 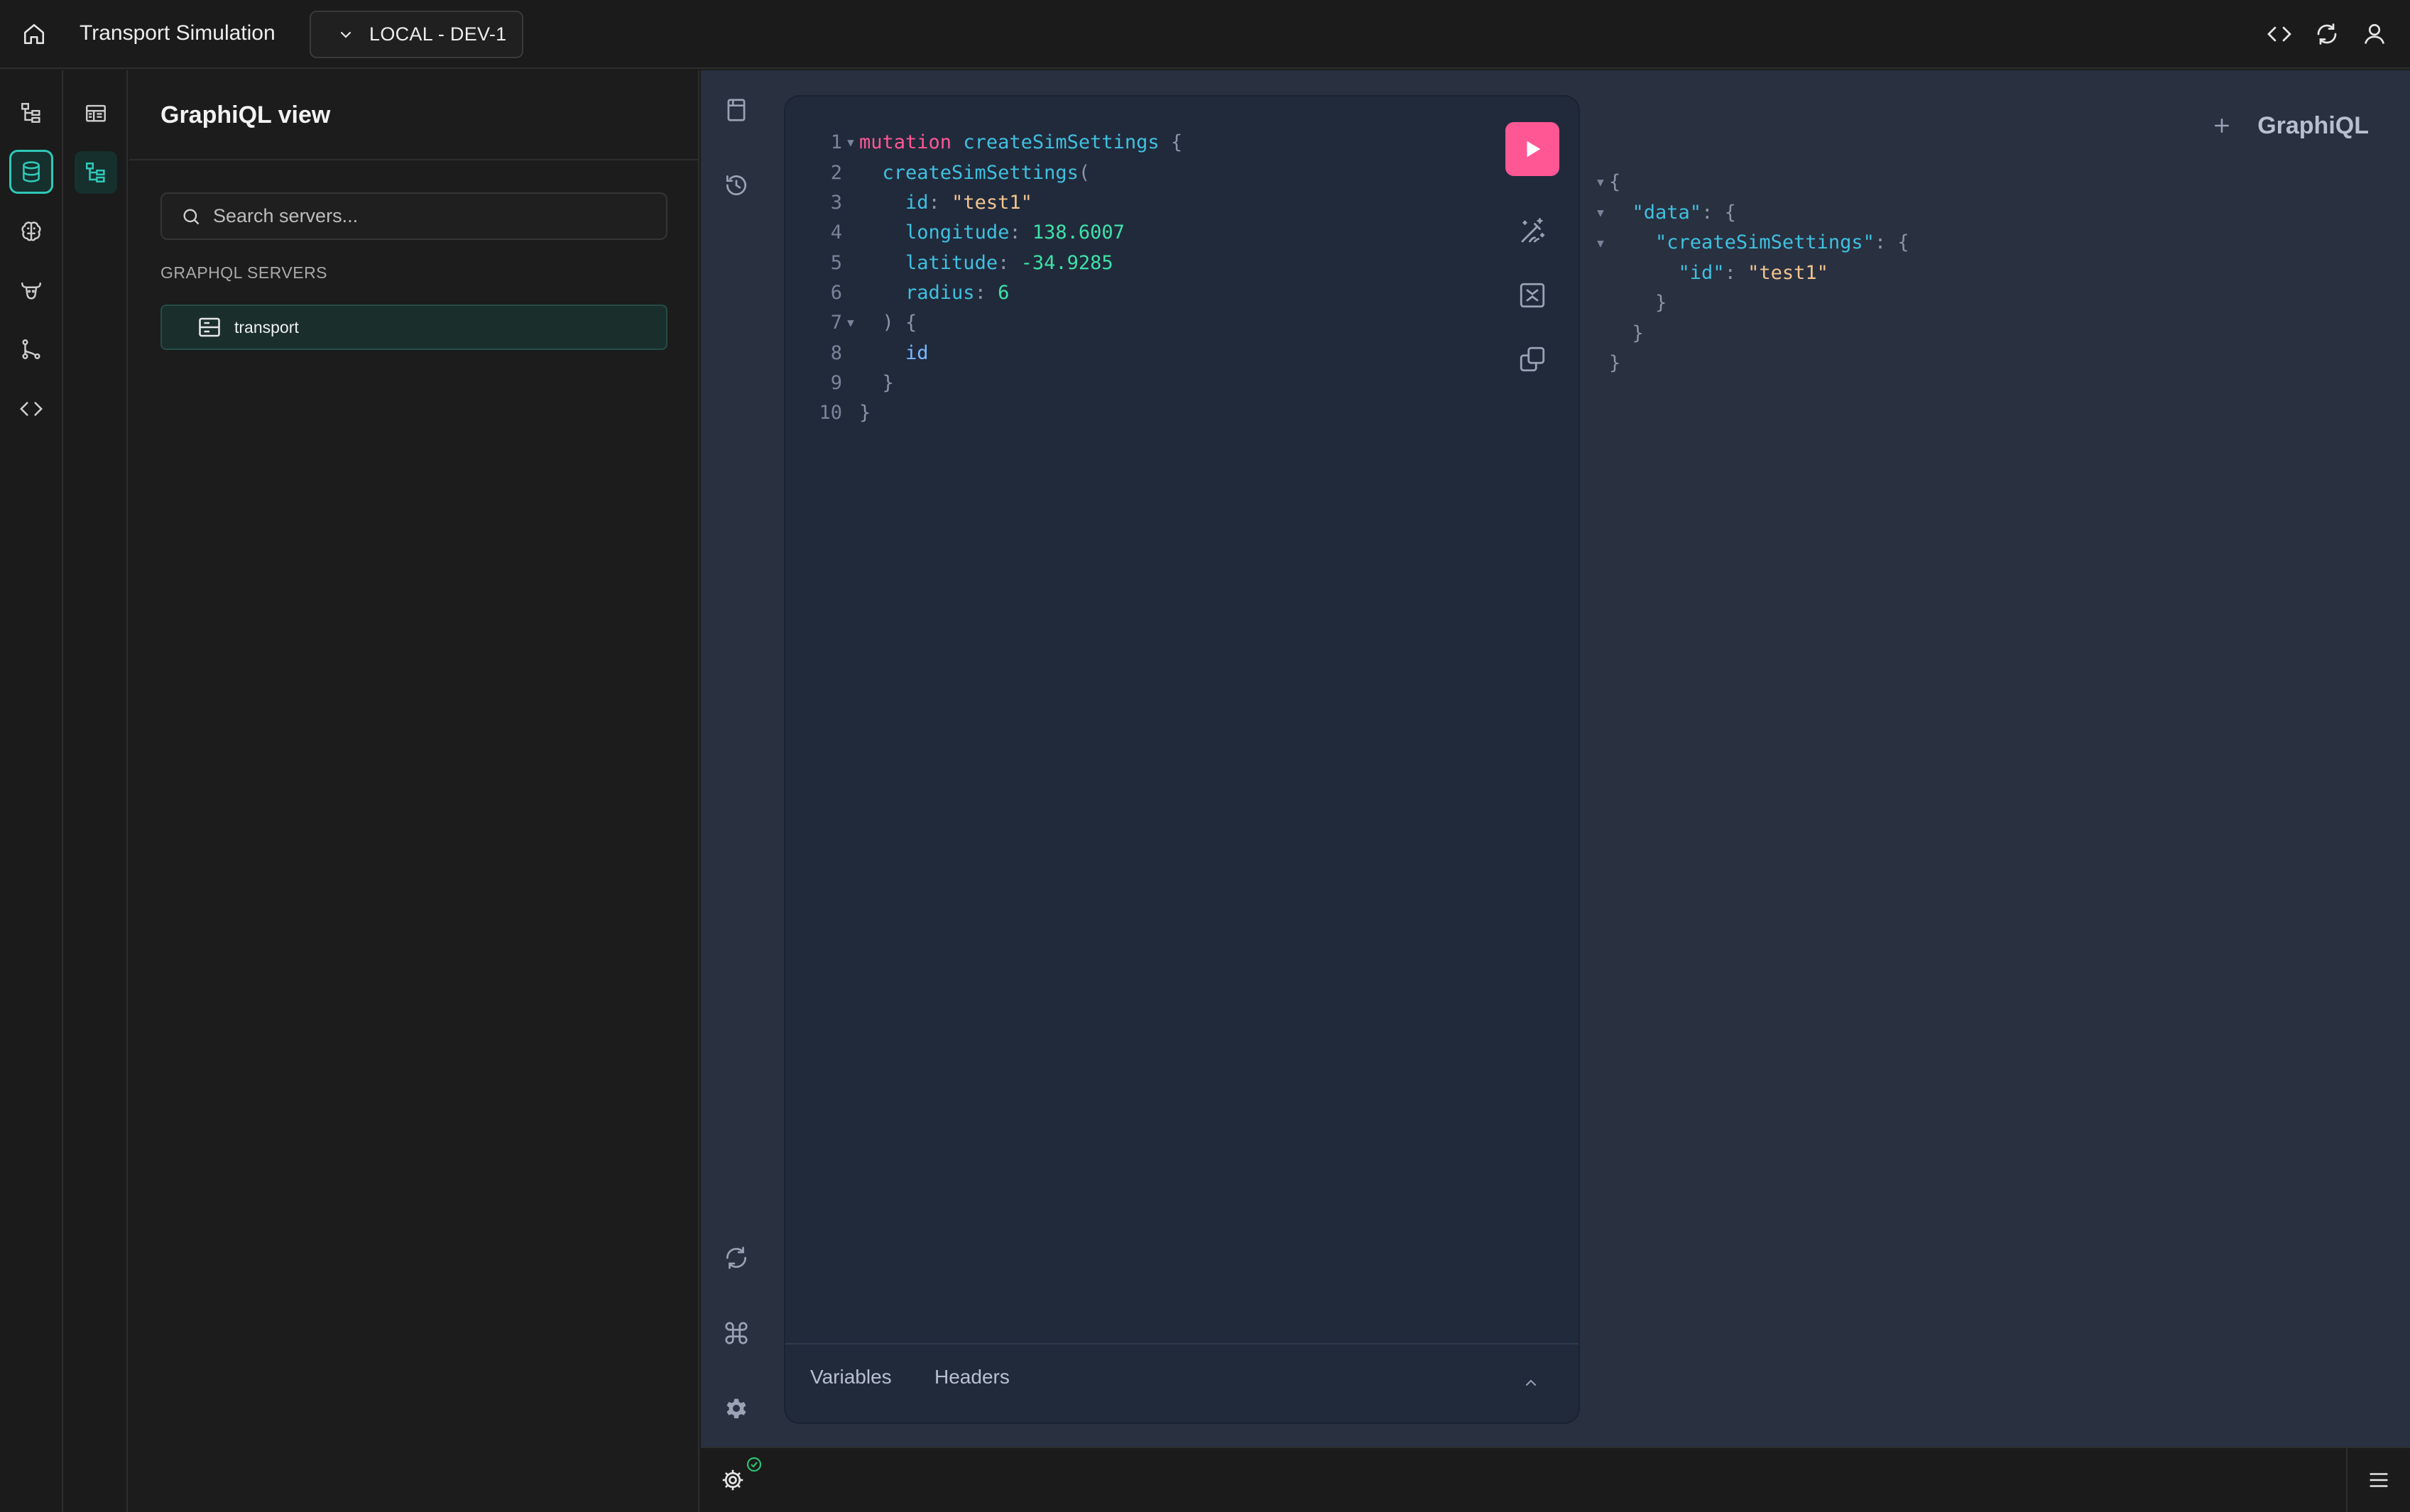 I want to click on response-line: "id": "test1", so click(x=1753, y=273).